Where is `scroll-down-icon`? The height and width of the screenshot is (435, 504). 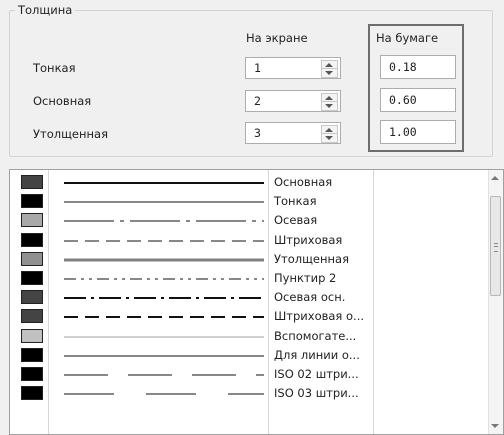
scroll-down-icon is located at coordinates (495, 426).